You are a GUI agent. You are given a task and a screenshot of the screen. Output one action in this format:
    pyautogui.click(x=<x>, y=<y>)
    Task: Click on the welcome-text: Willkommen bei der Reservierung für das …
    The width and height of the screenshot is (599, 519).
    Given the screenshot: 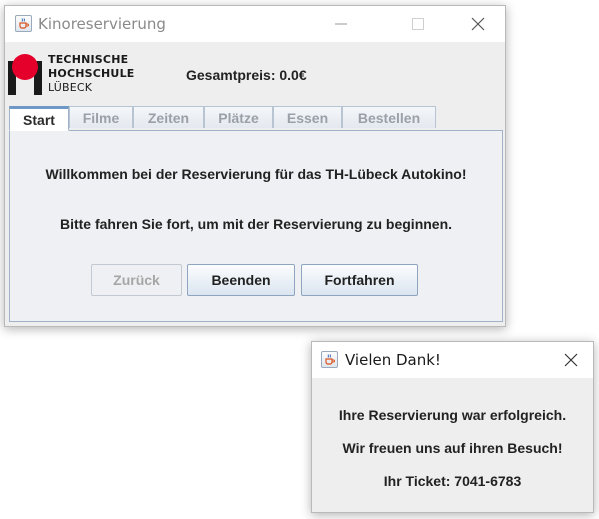 What is the action you would take?
    pyautogui.click(x=256, y=174)
    